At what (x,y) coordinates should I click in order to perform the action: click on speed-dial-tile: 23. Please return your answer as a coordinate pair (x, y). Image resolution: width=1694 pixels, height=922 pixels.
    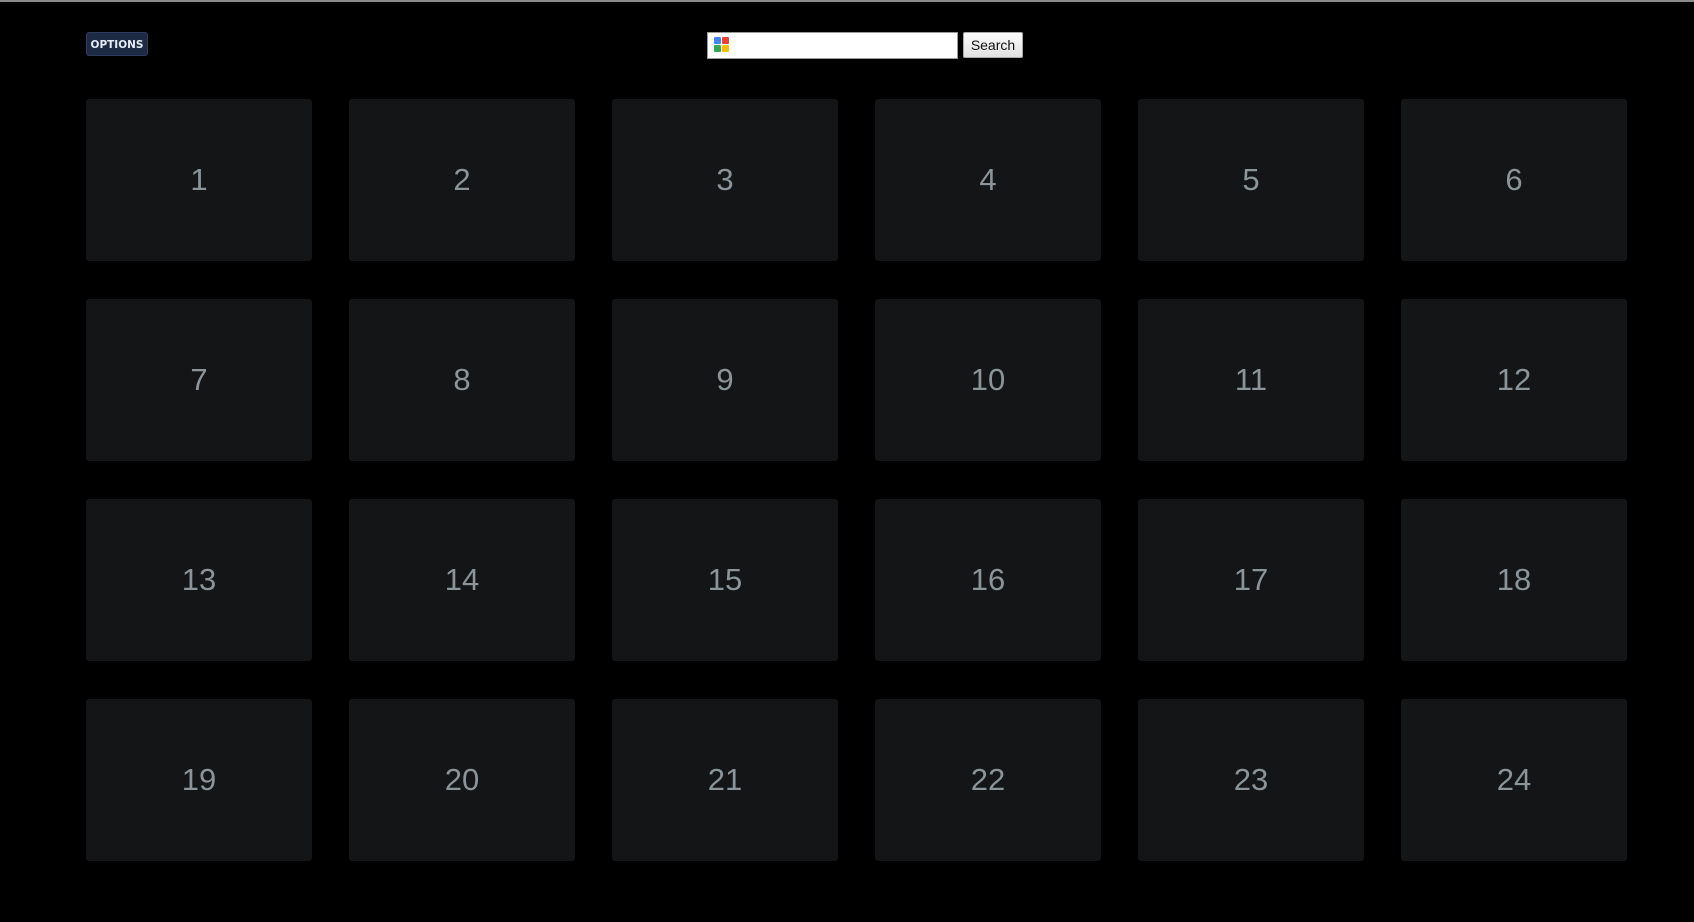
    Looking at the image, I should click on (1251, 780).